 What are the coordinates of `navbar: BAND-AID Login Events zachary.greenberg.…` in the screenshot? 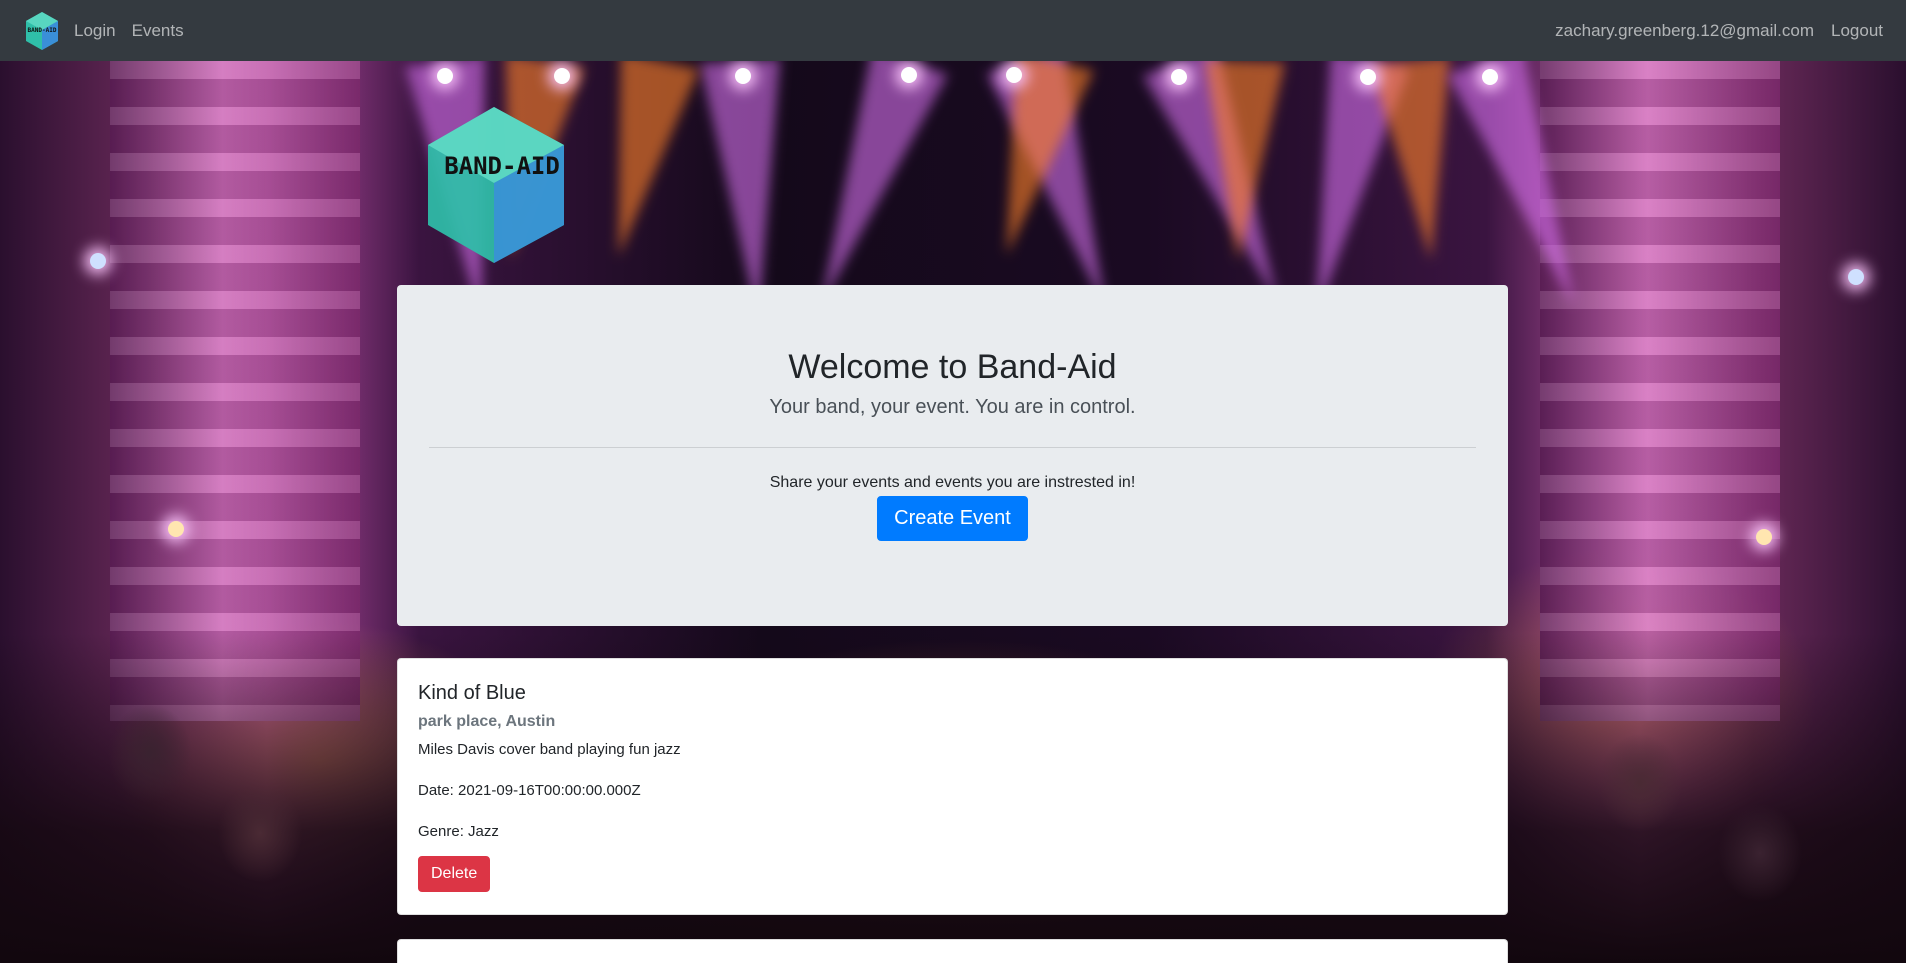 It's located at (953, 30).